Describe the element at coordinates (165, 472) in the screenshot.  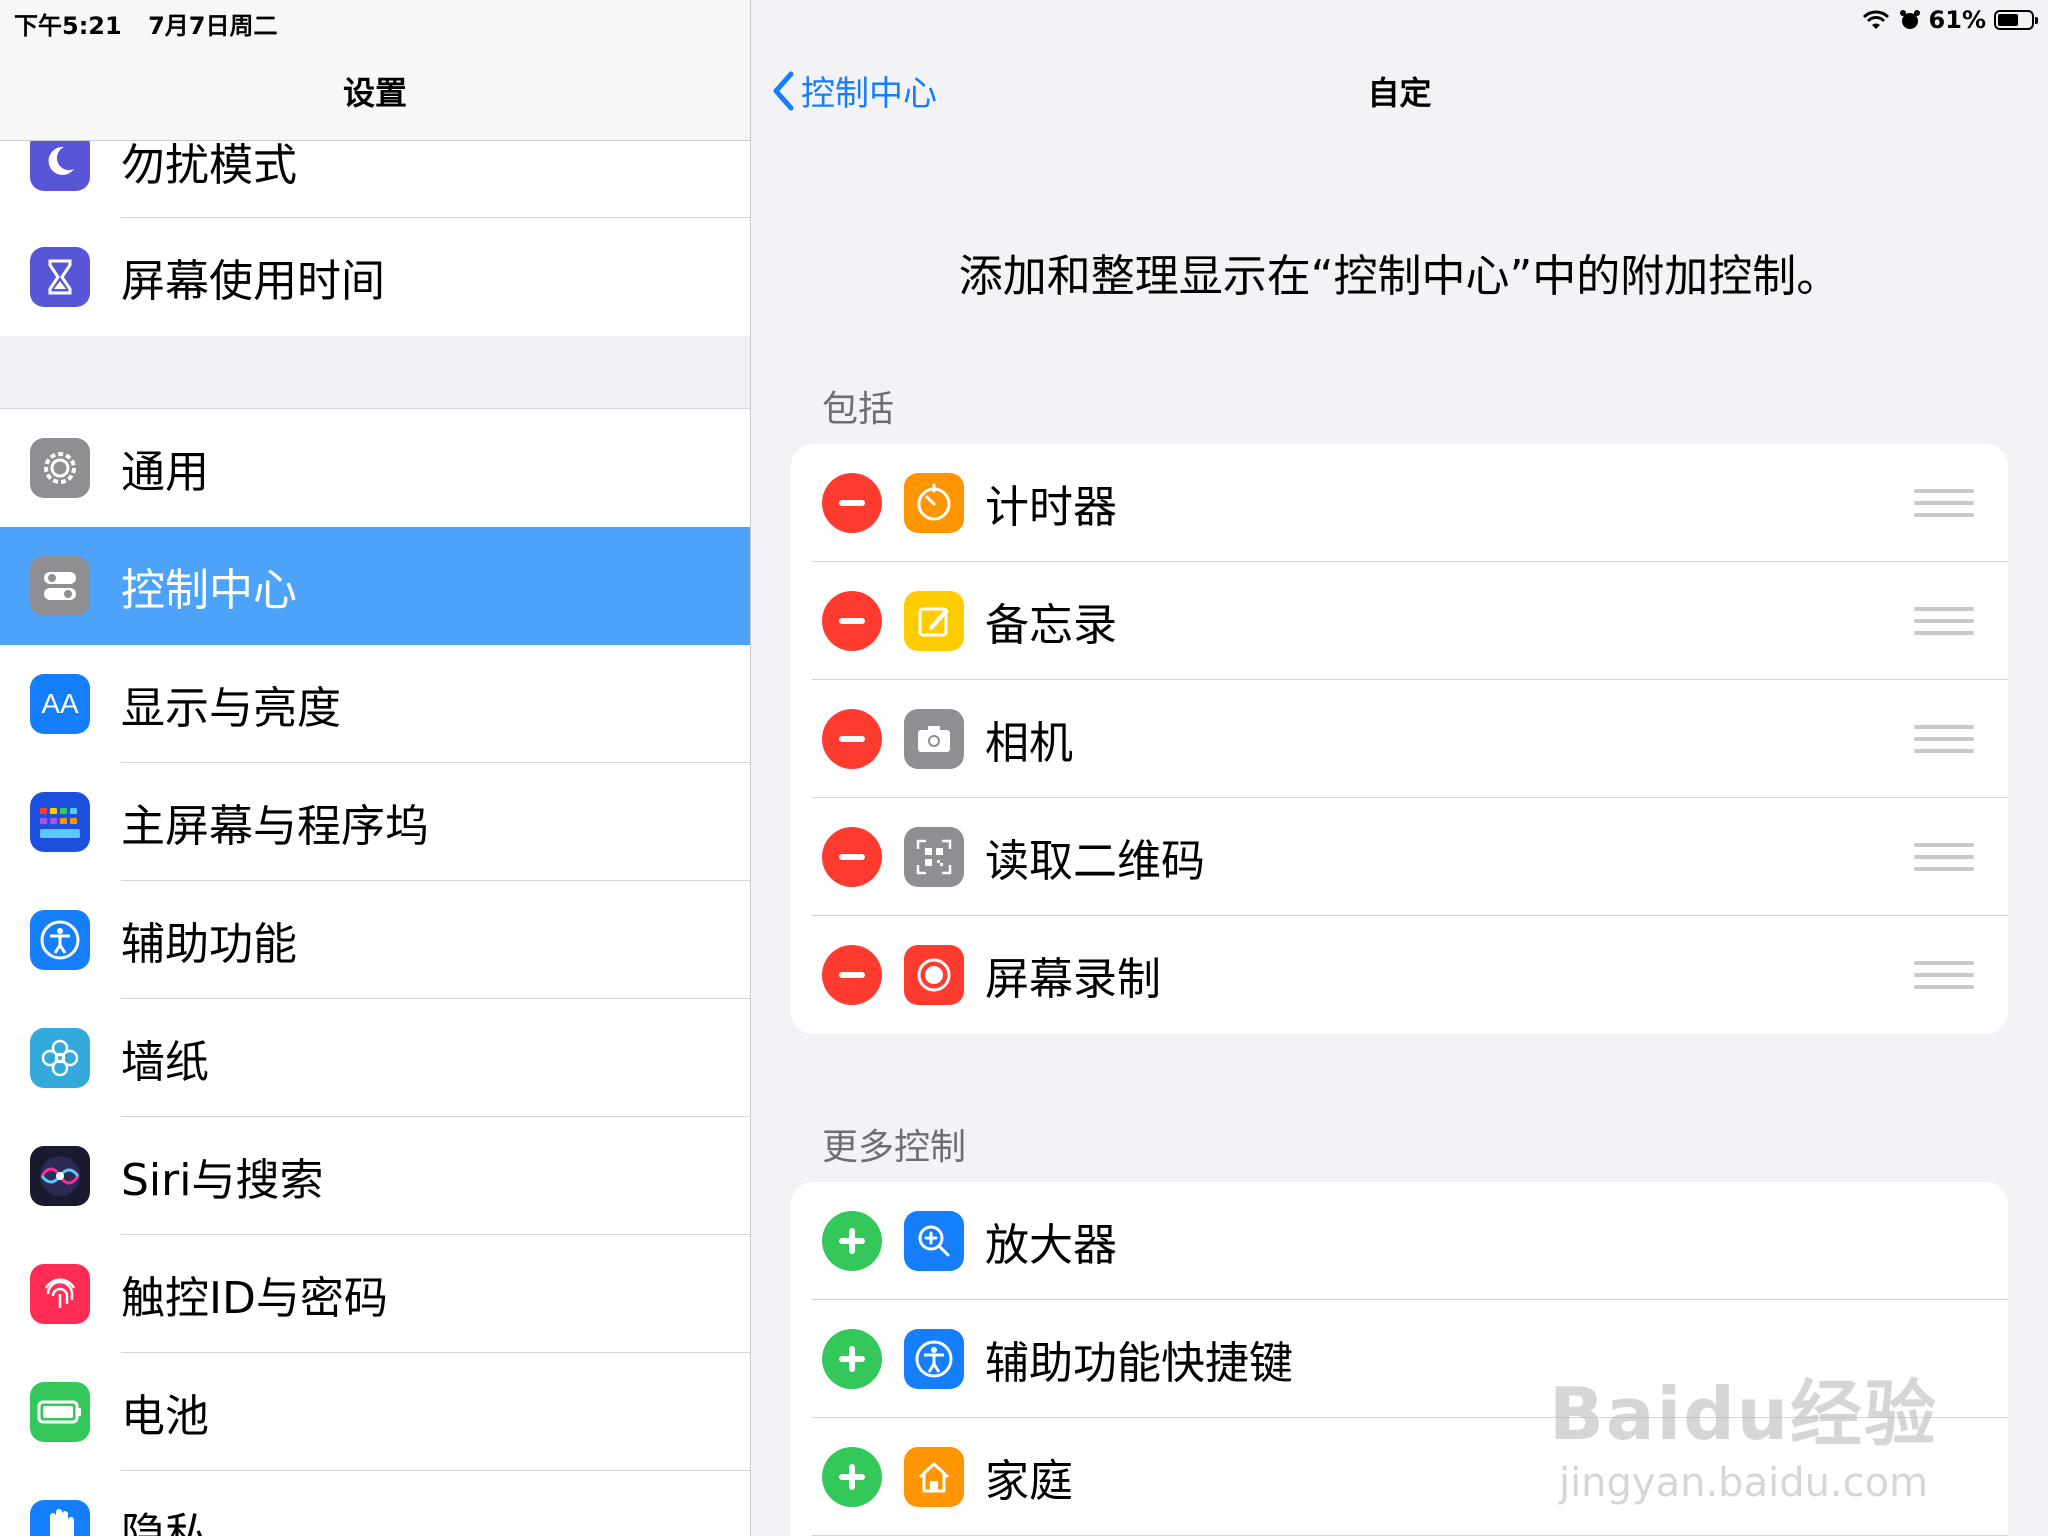
I see `sidebar-item-label: 通用` at that location.